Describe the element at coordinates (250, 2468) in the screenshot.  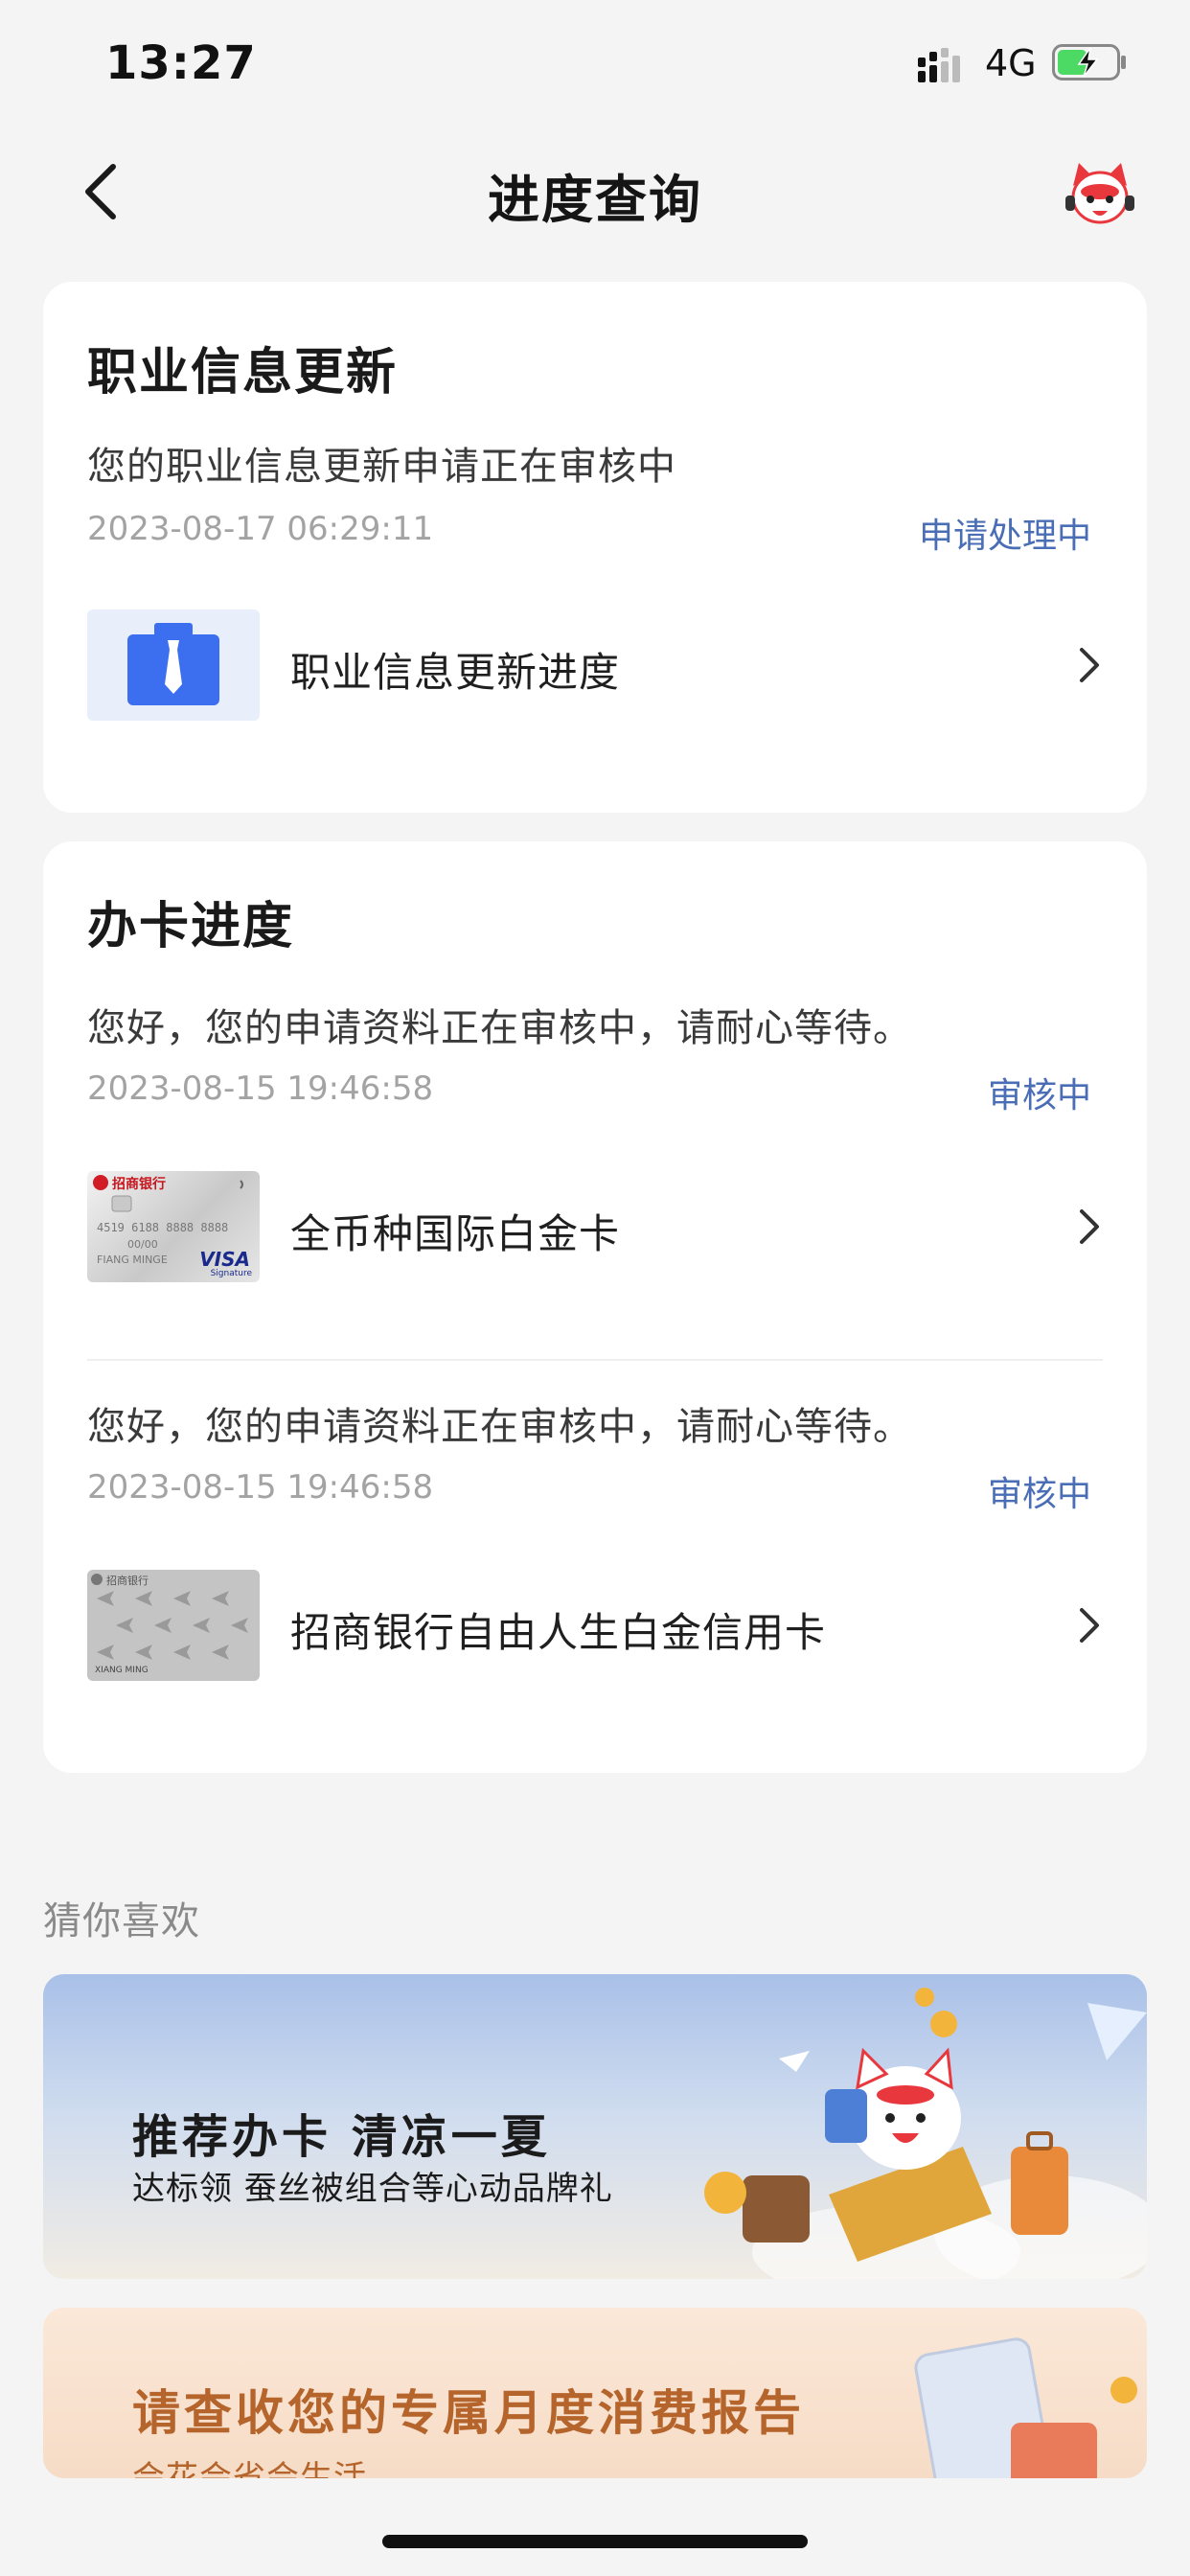
I see `banner-subtitle: 会花会省会生活` at that location.